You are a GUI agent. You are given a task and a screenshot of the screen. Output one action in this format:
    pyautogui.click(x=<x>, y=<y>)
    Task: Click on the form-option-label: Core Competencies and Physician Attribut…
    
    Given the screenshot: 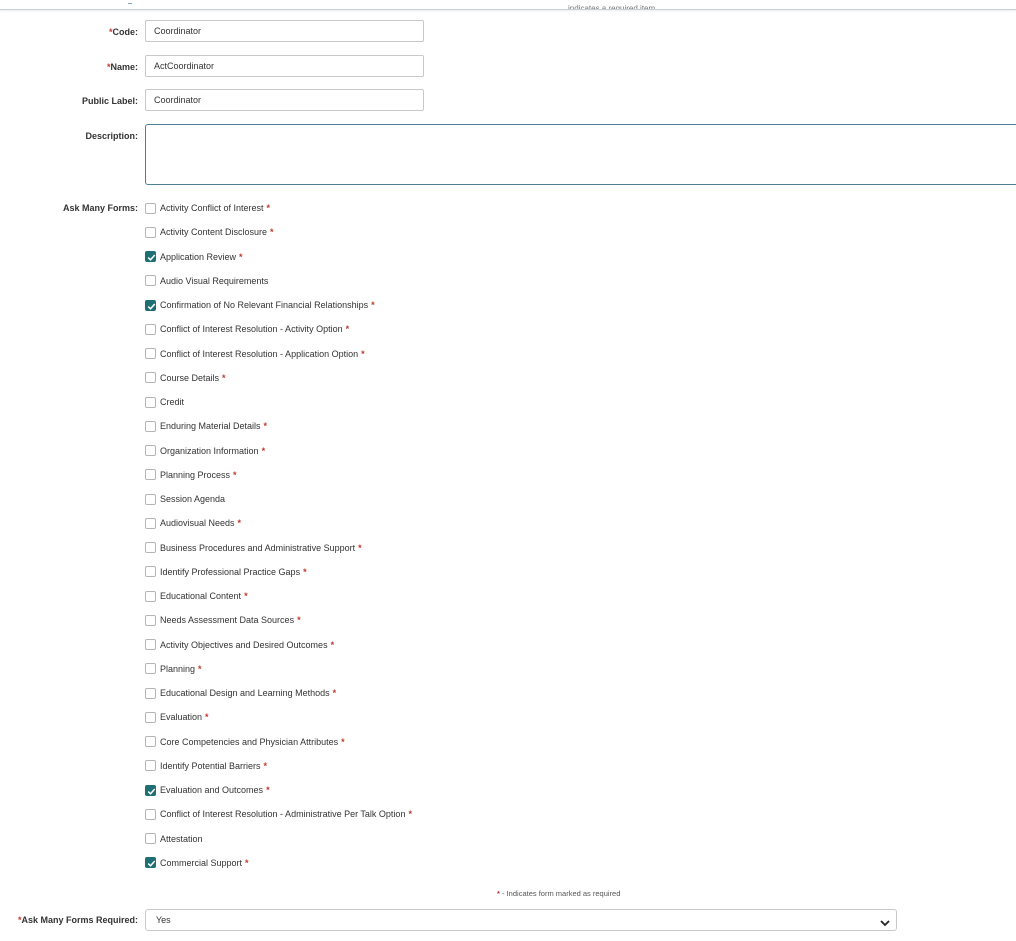 What is the action you would take?
    pyautogui.click(x=252, y=741)
    